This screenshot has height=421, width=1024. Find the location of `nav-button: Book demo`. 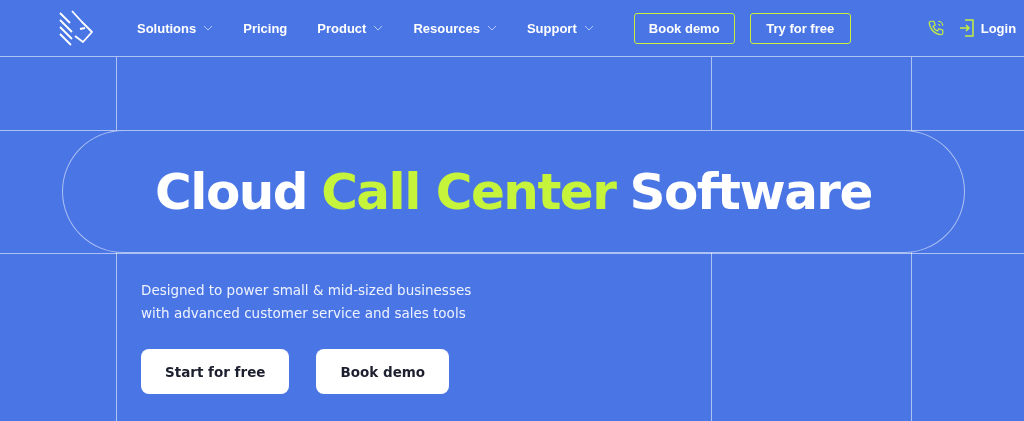

nav-button: Book demo is located at coordinates (684, 28).